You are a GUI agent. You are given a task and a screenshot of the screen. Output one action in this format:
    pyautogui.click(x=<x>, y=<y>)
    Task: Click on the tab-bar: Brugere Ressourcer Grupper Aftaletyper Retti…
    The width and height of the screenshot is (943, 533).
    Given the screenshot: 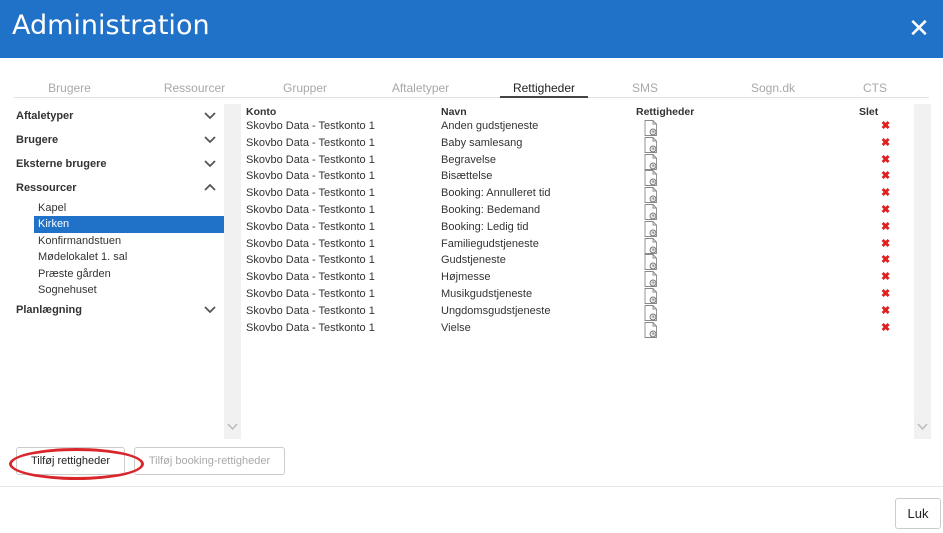 What is the action you would take?
    pyautogui.click(x=471, y=89)
    